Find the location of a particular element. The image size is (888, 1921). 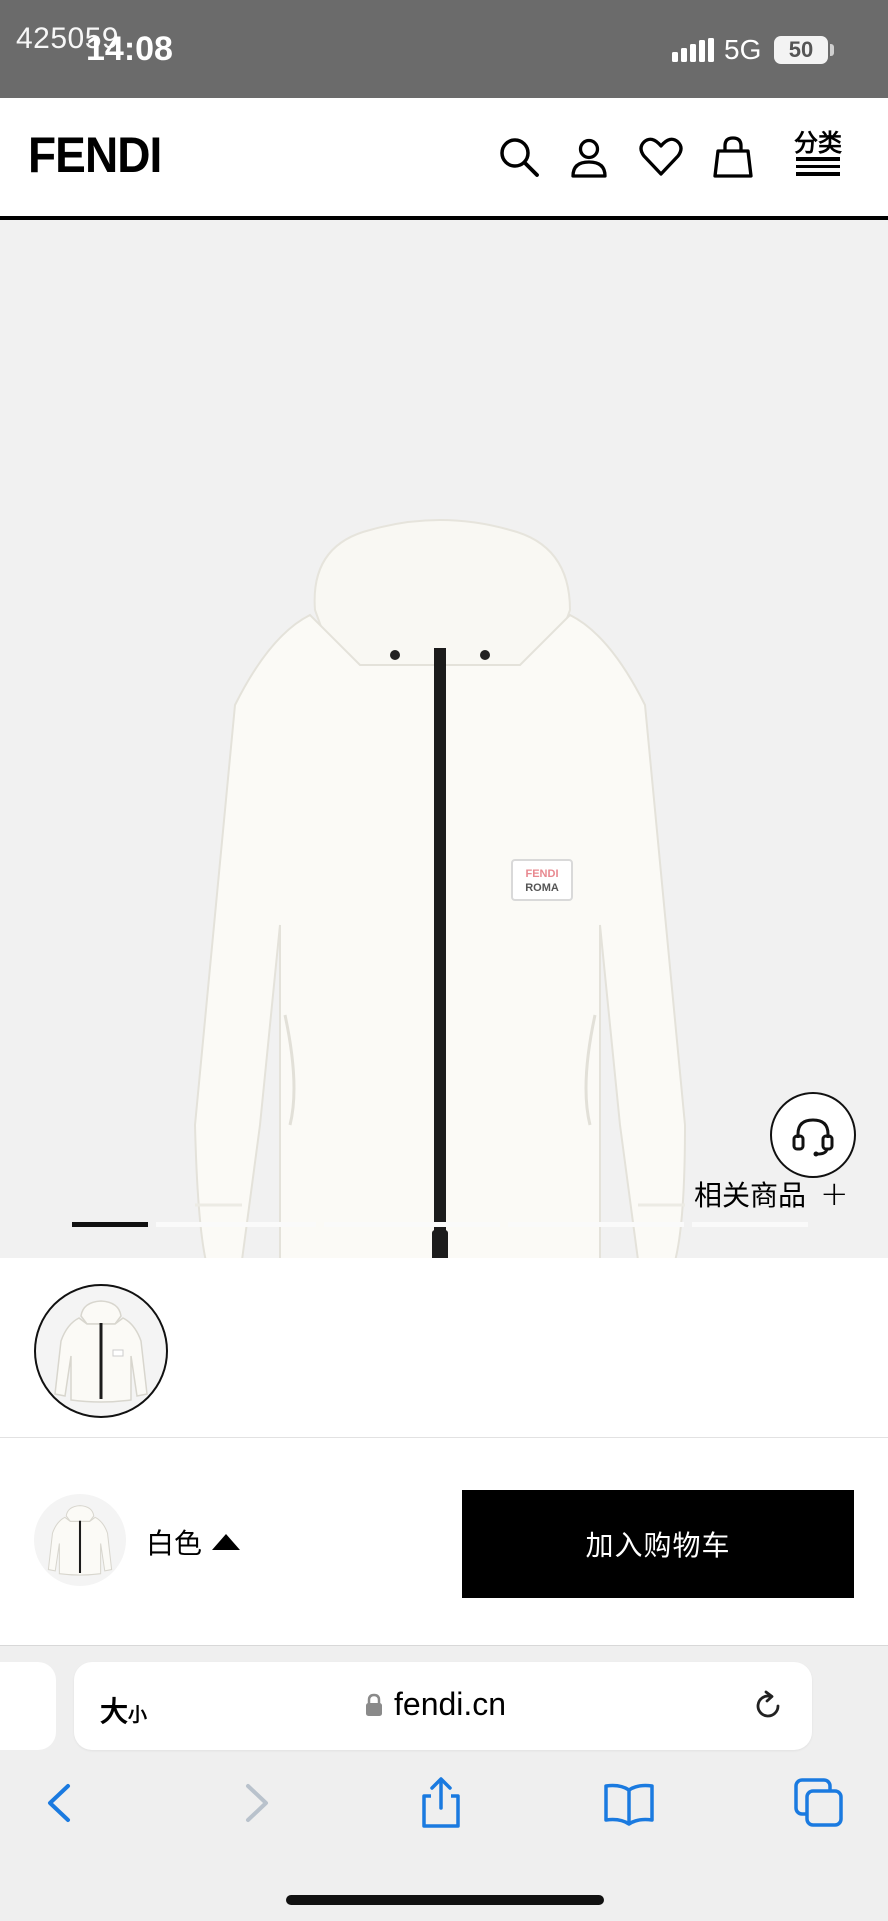

customer-service-button is located at coordinates (813, 1135).